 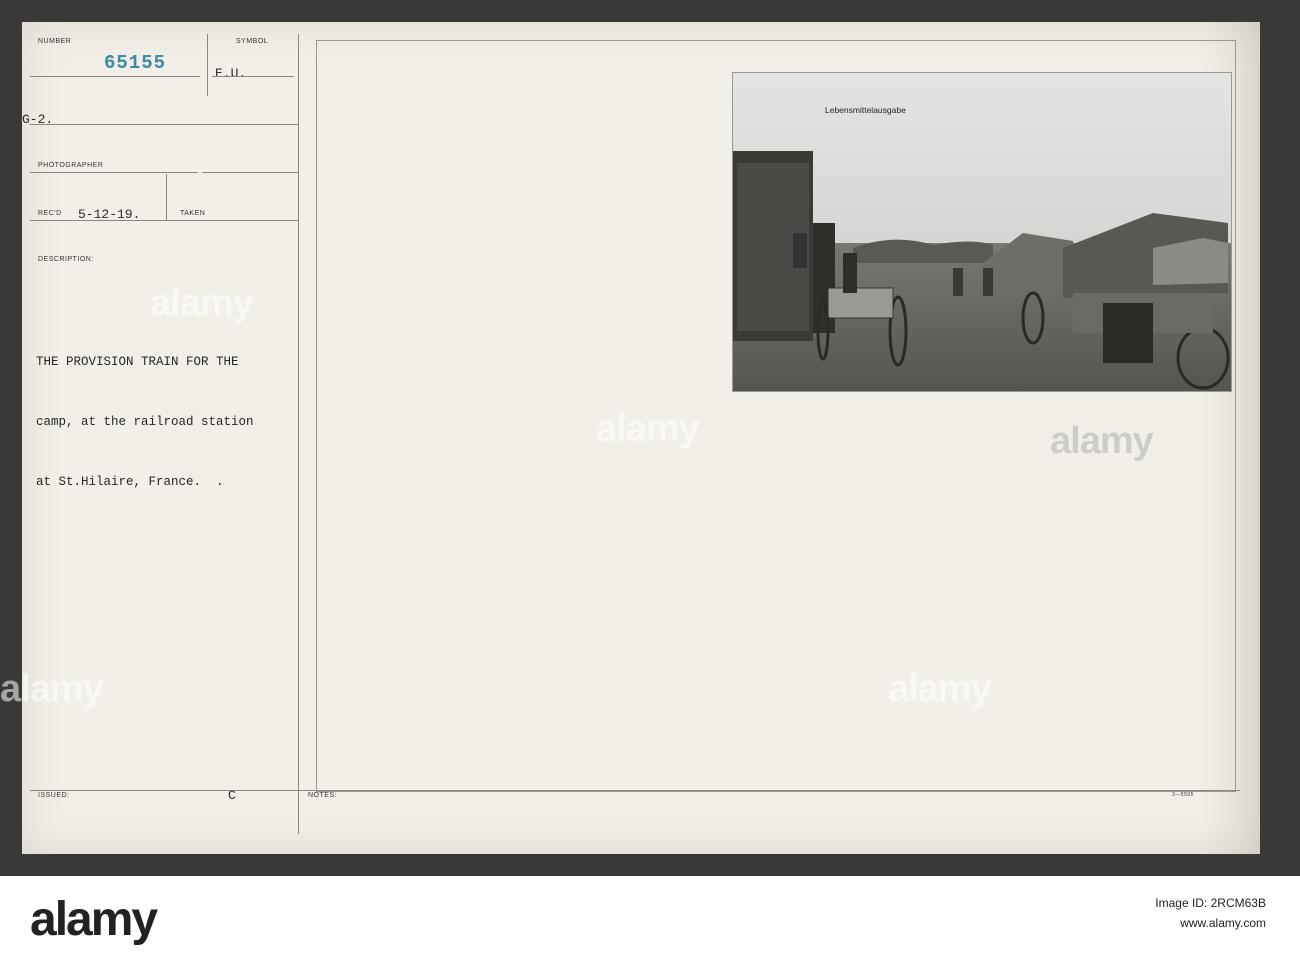 What do you see at coordinates (66, 259) in the screenshot?
I see `description-label: DESCRIPTION:` at bounding box center [66, 259].